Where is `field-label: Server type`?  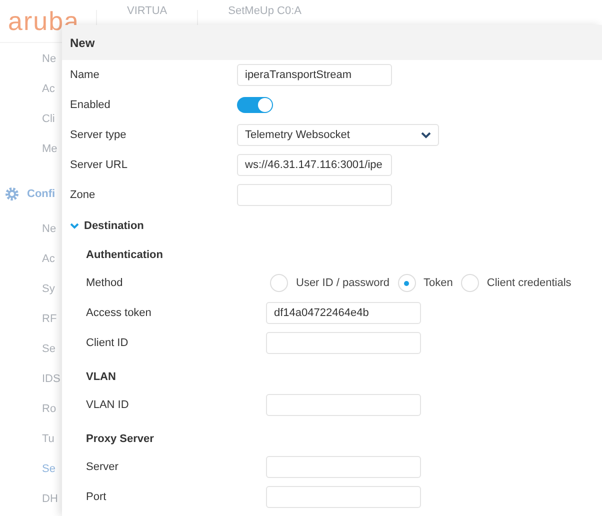 field-label: Server type is located at coordinates (99, 135).